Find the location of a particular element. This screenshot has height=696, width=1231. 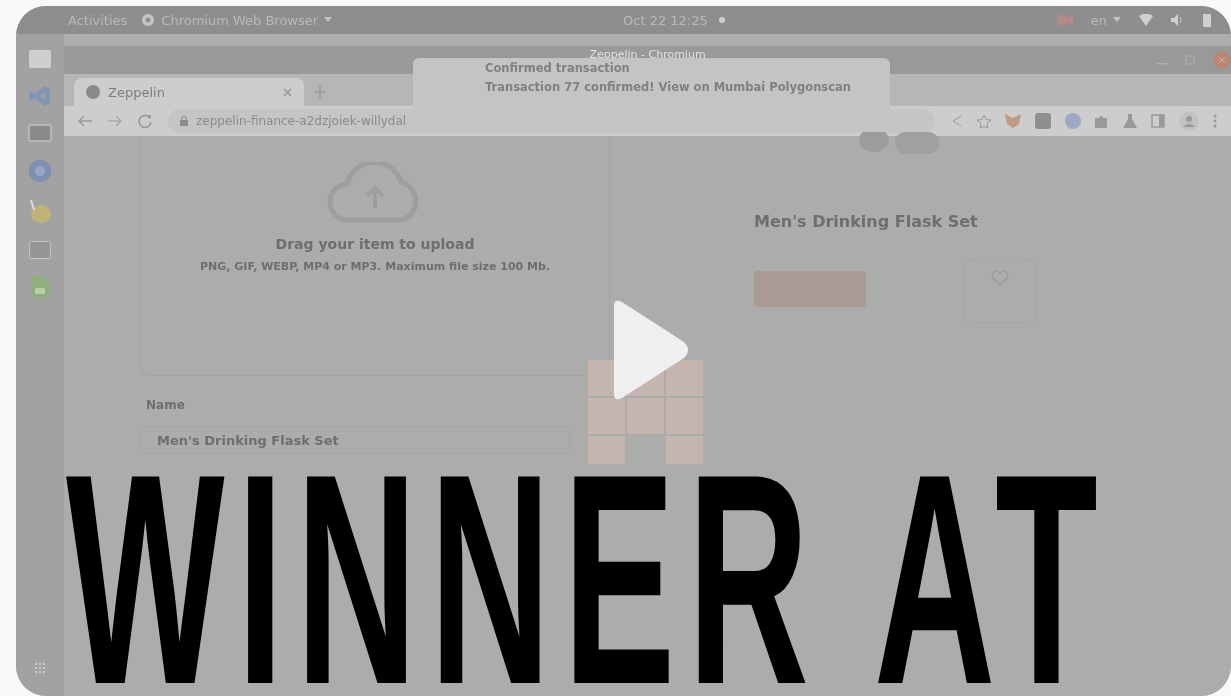

field-label: Name is located at coordinates (166, 405).